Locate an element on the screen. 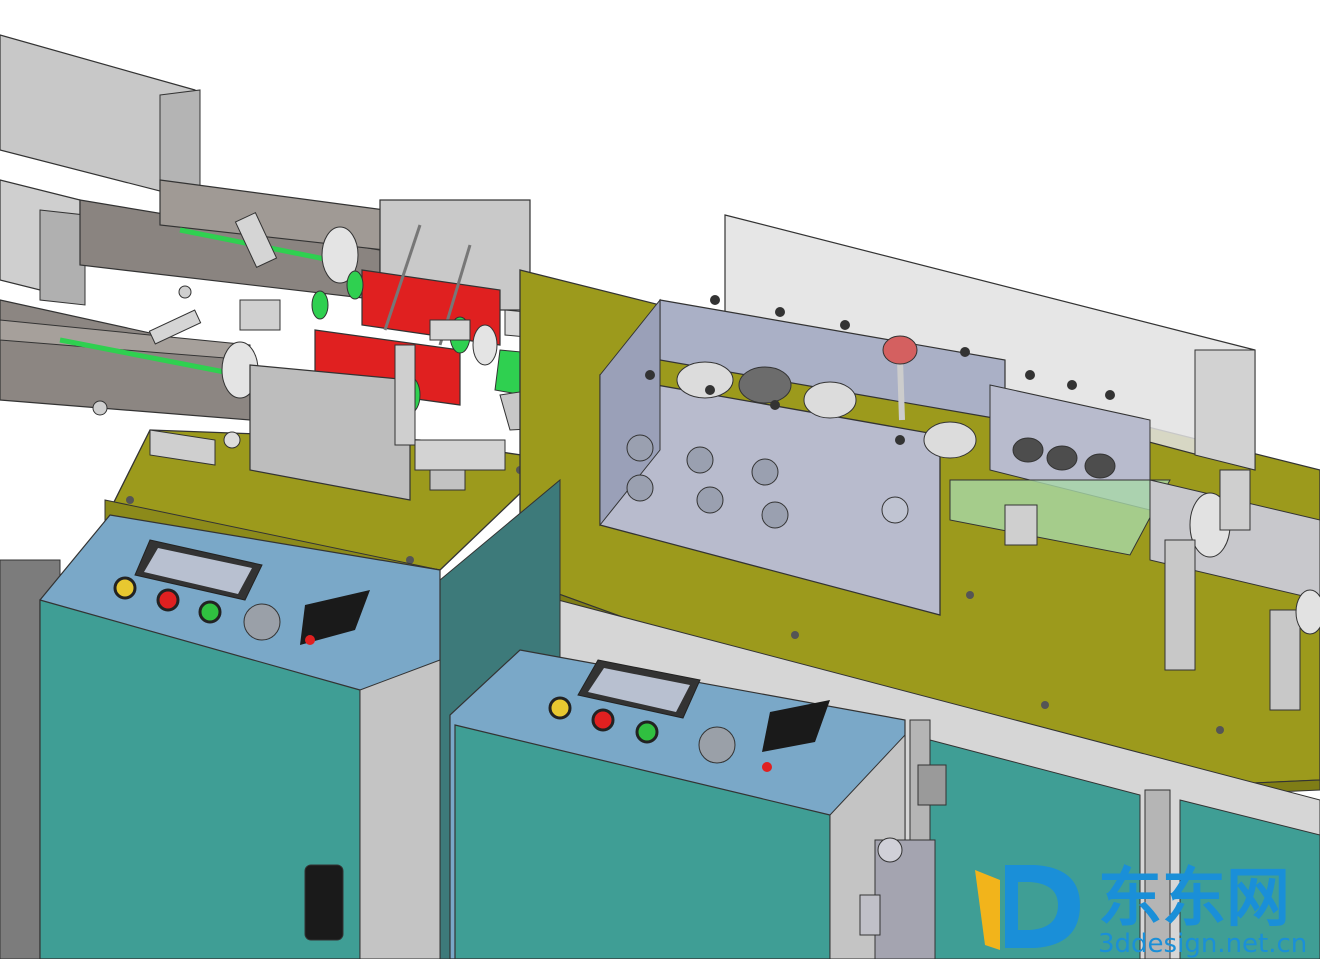  watermark-url: 3ddesign.net.cn is located at coordinates (1202, 944).